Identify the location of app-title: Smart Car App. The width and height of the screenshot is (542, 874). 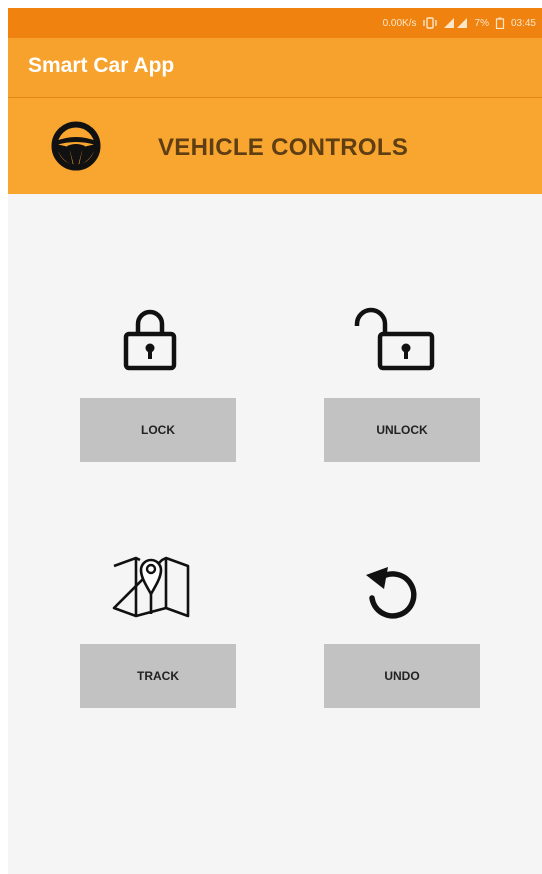
(101, 65).